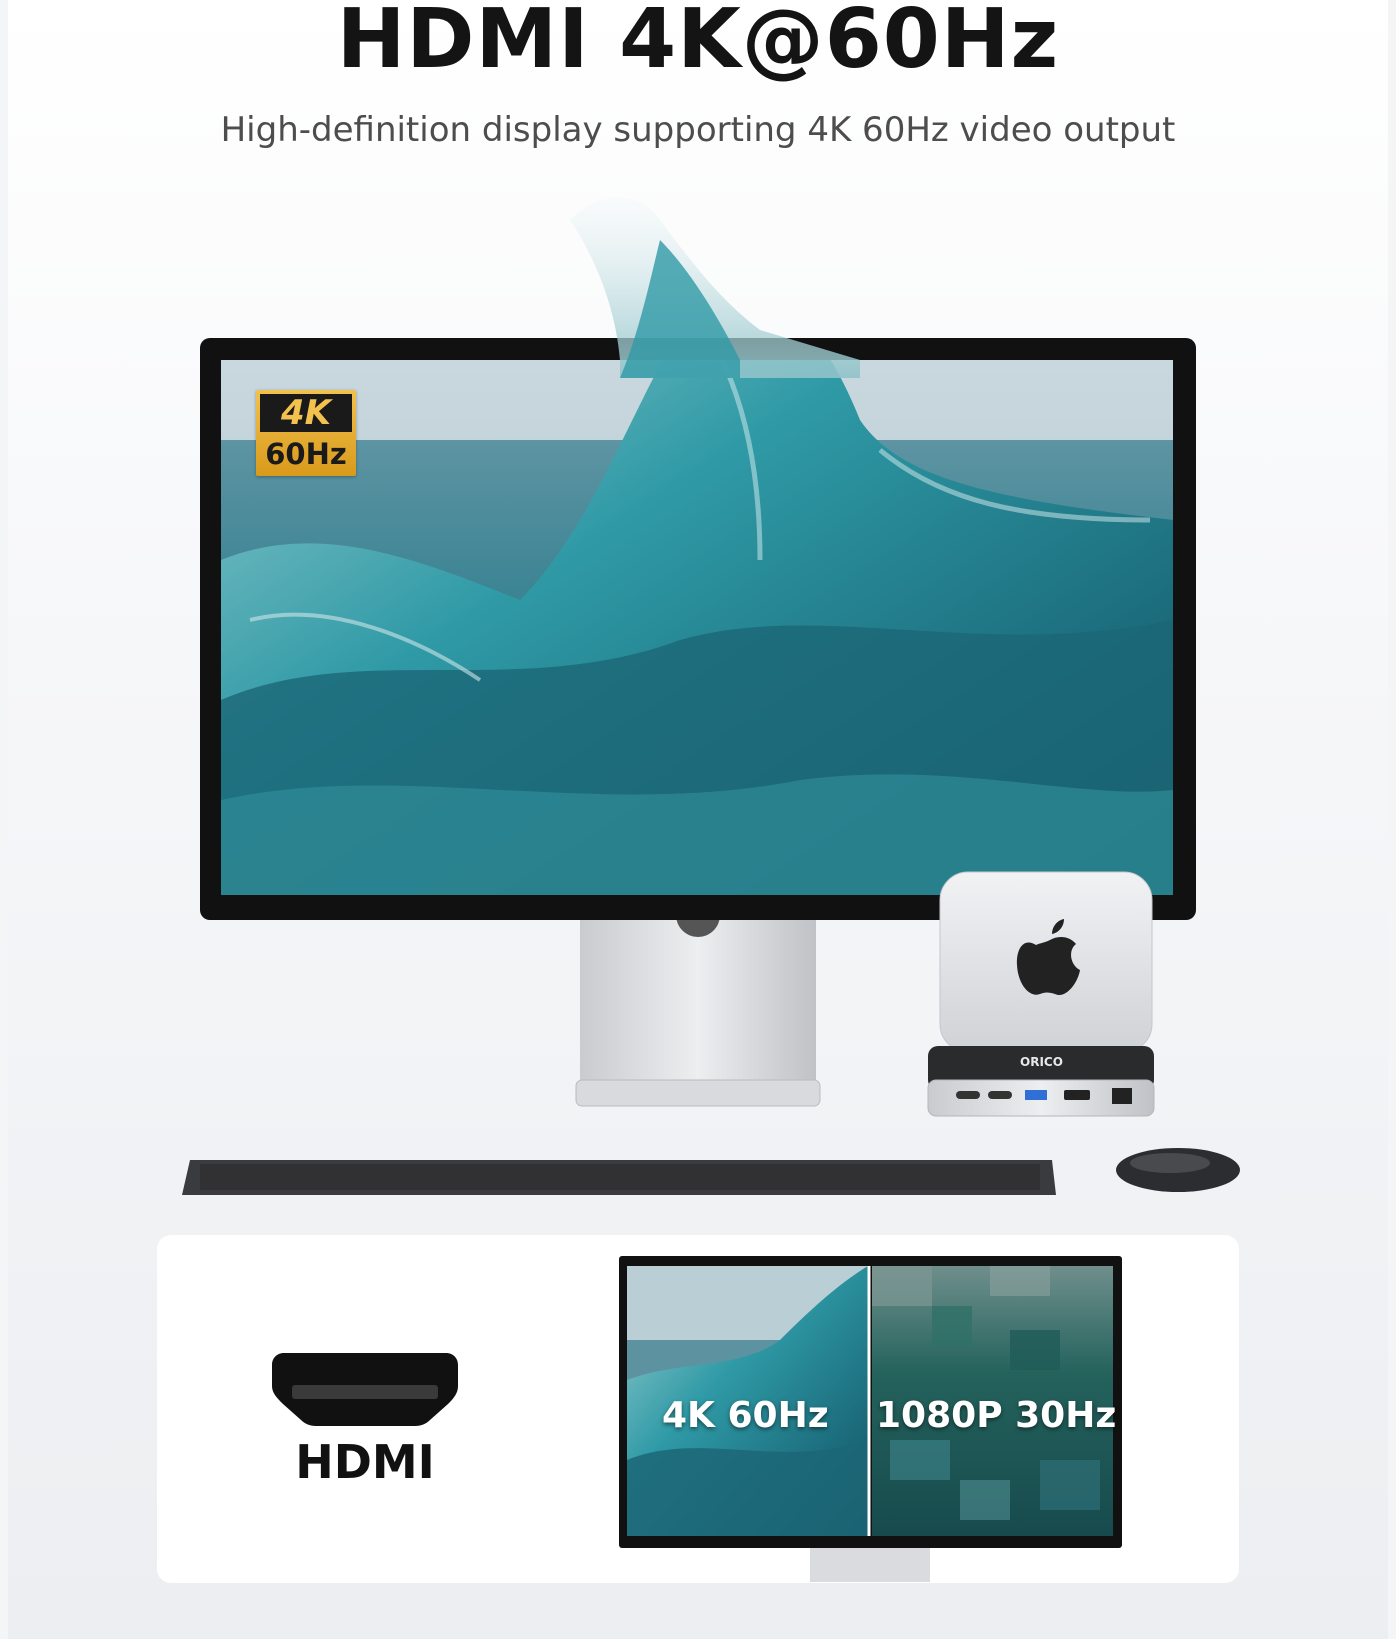 This screenshot has height=1639, width=1396. I want to click on comparison-right-label: 1080P 30Hz, so click(996, 1415).